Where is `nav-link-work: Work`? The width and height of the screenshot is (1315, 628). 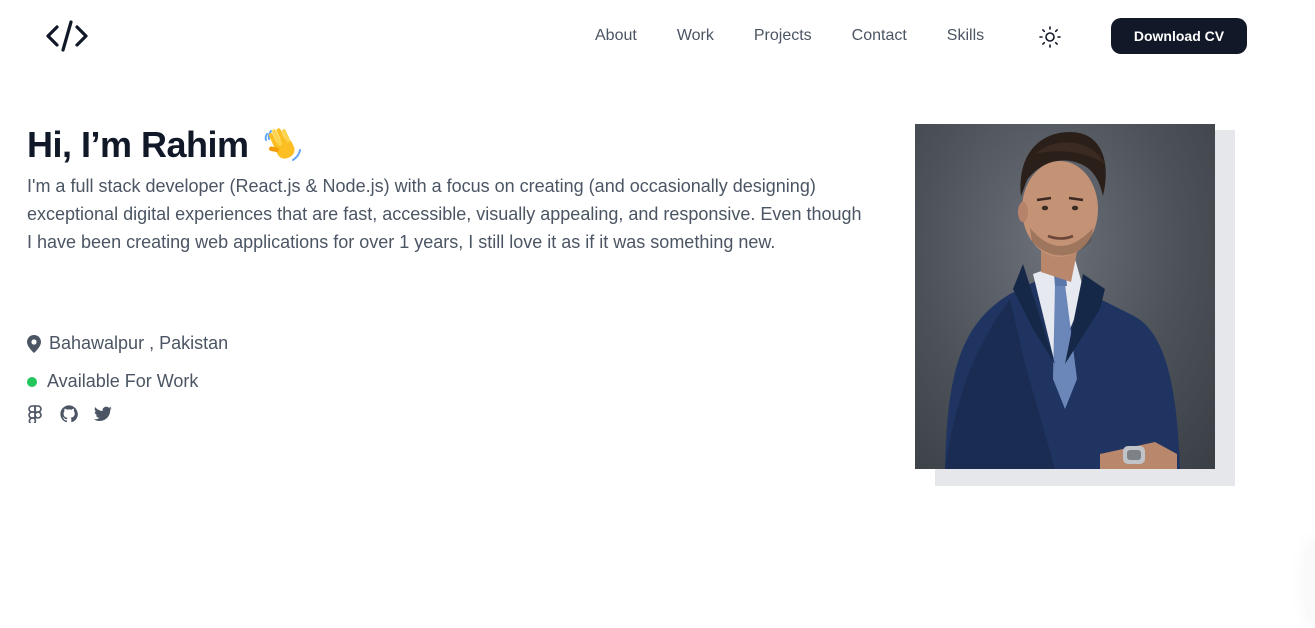
nav-link-work: Work is located at coordinates (695, 36).